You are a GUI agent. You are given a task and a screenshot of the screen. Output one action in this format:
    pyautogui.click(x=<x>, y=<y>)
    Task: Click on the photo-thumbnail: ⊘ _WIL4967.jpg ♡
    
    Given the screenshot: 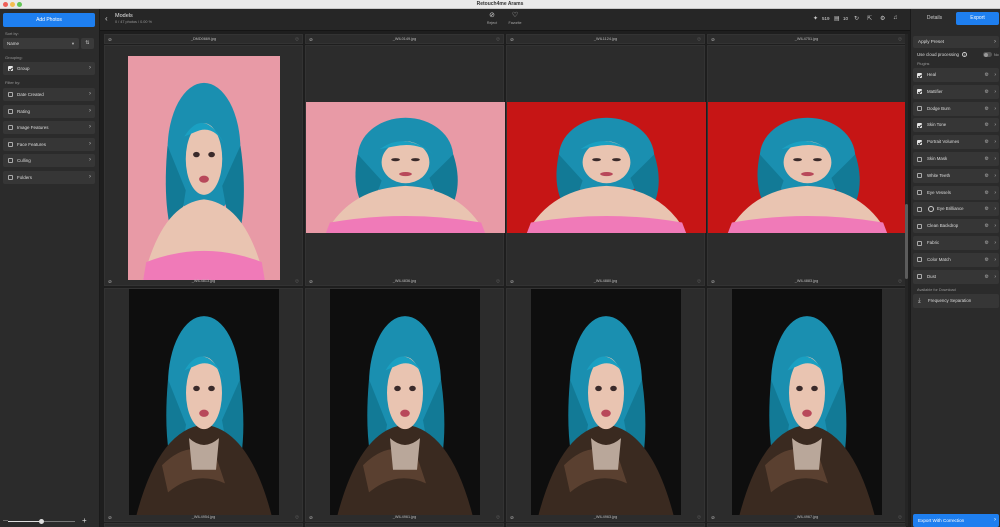 What is the action you would take?
    pyautogui.click(x=806, y=405)
    